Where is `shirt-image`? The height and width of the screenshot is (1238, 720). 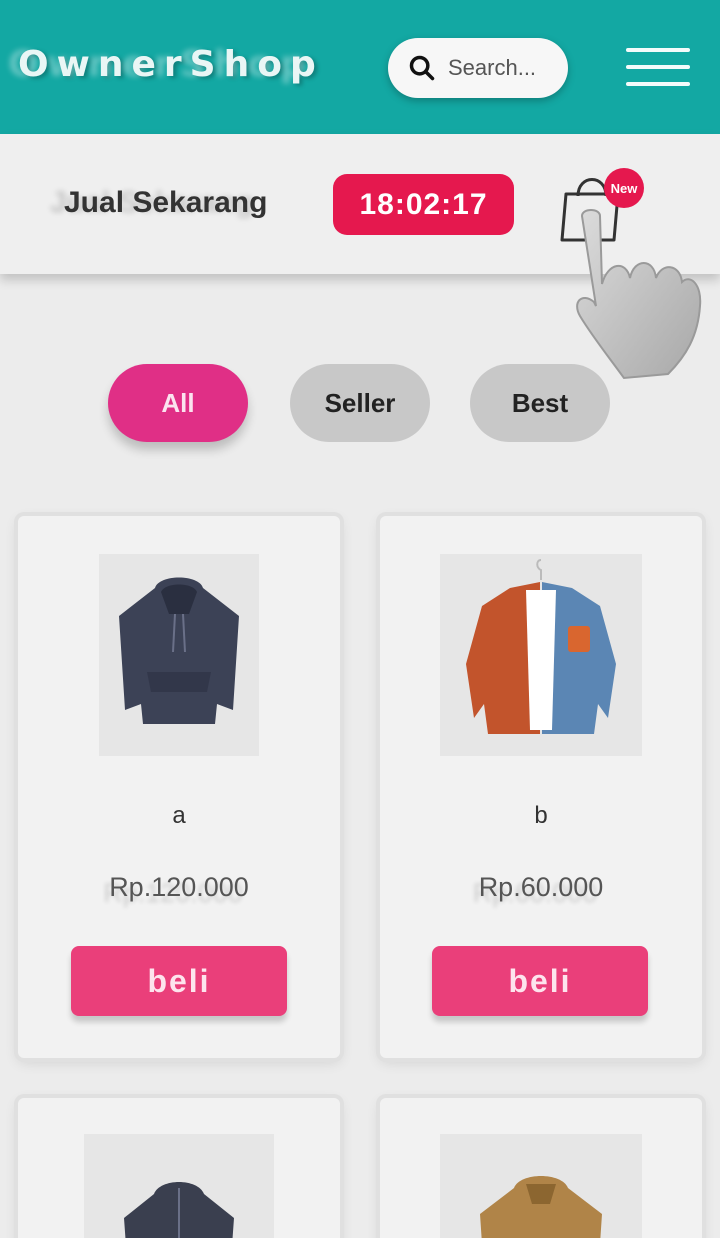
shirt-image is located at coordinates (541, 646).